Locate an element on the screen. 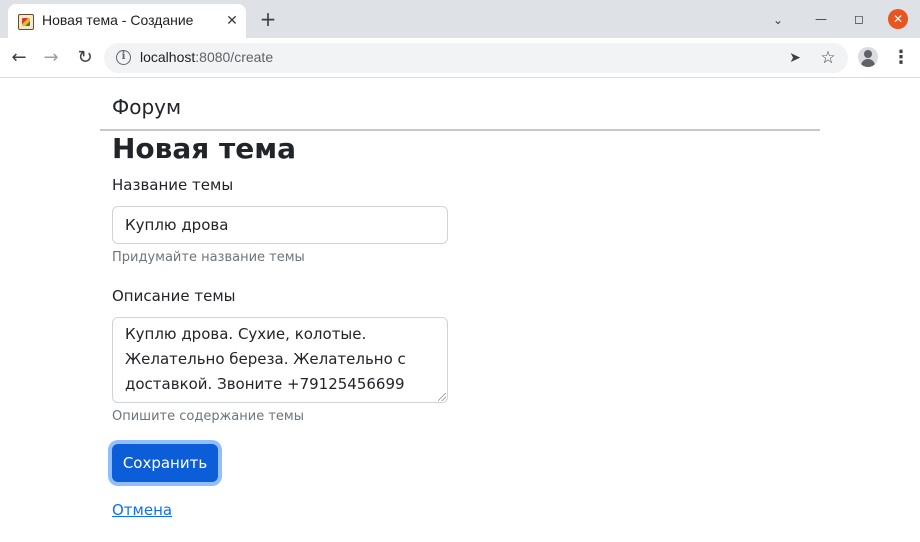 This screenshot has width=920, height=542. new-tab-button: + is located at coordinates (268, 19).